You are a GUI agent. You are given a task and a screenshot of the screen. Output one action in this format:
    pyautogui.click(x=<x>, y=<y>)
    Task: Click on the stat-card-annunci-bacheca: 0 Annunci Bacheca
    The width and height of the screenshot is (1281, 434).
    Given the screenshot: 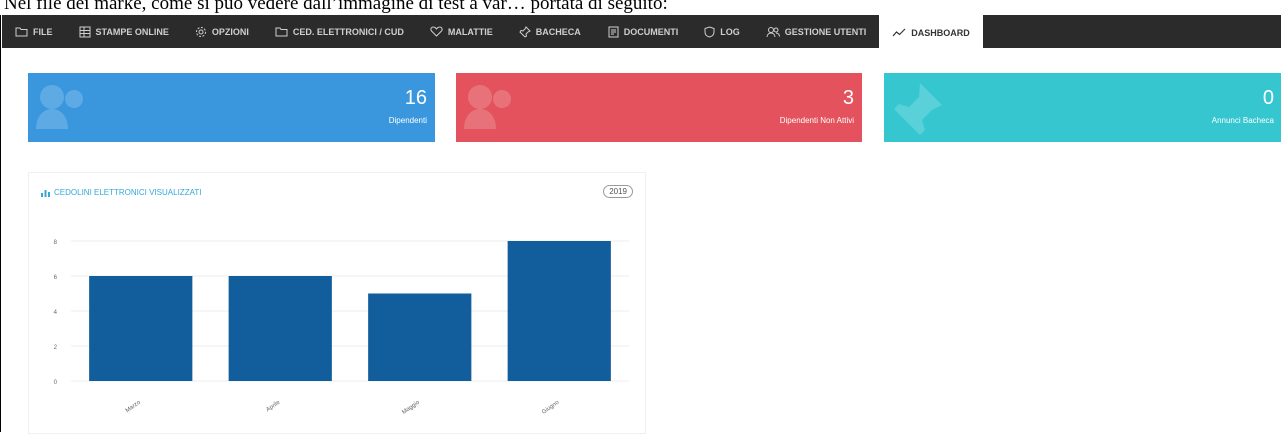 What is the action you would take?
    pyautogui.click(x=1082, y=107)
    